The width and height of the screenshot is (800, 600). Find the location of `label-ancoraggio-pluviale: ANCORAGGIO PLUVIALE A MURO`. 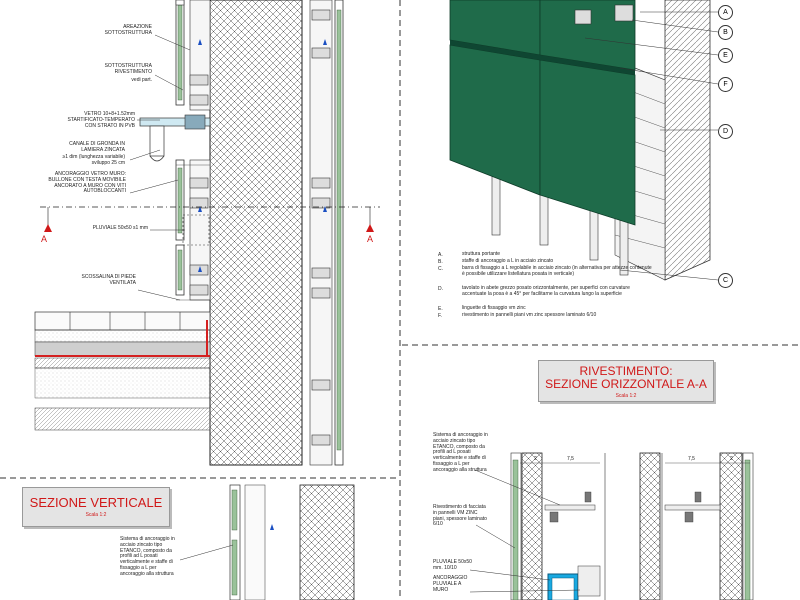

label-ancoraggio-pluviale: ANCORAGGIO PLUVIALE A MURO is located at coordinates (450, 584).